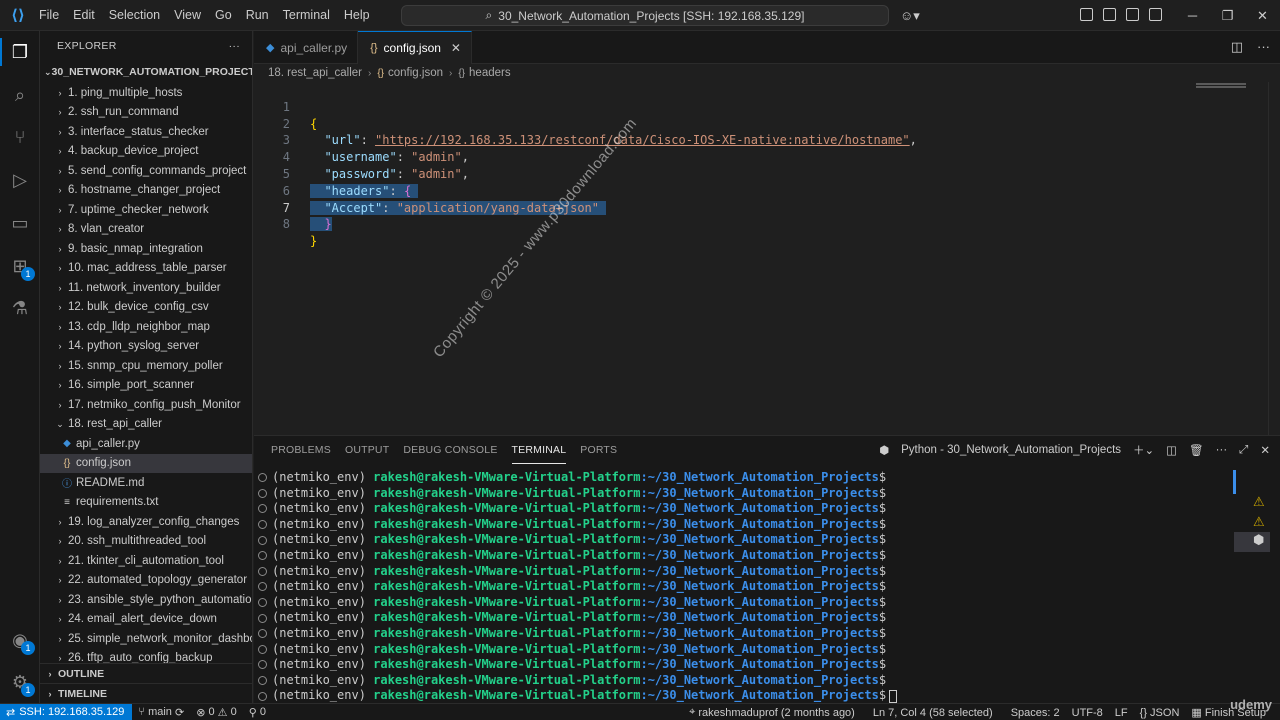 Image resolution: width=1280 pixels, height=720 pixels. I want to click on split-editor-icon: ◫, so click(1237, 47).